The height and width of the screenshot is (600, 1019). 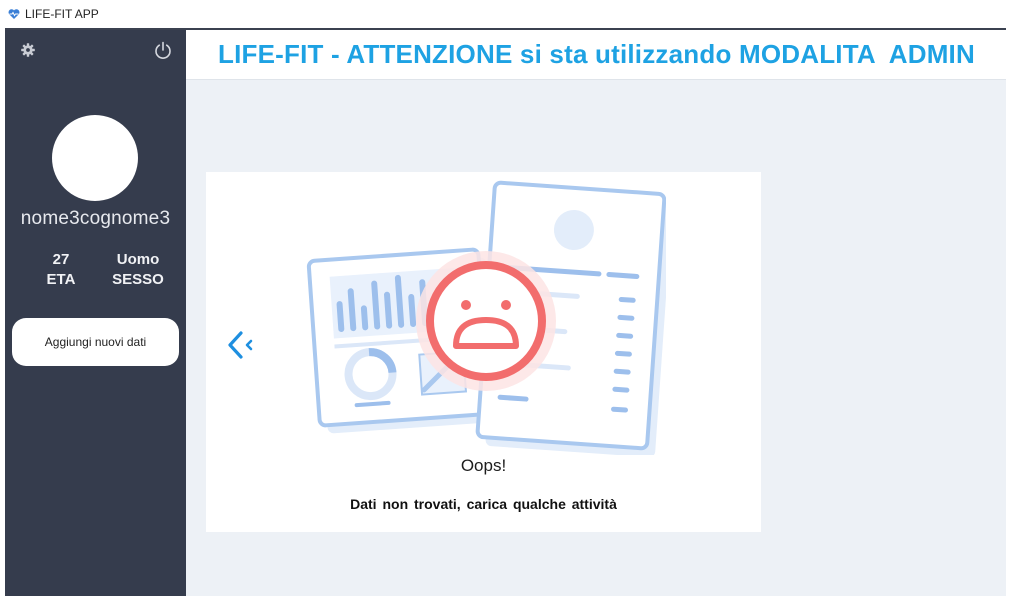 I want to click on sex-value: Uomo, so click(x=138, y=259).